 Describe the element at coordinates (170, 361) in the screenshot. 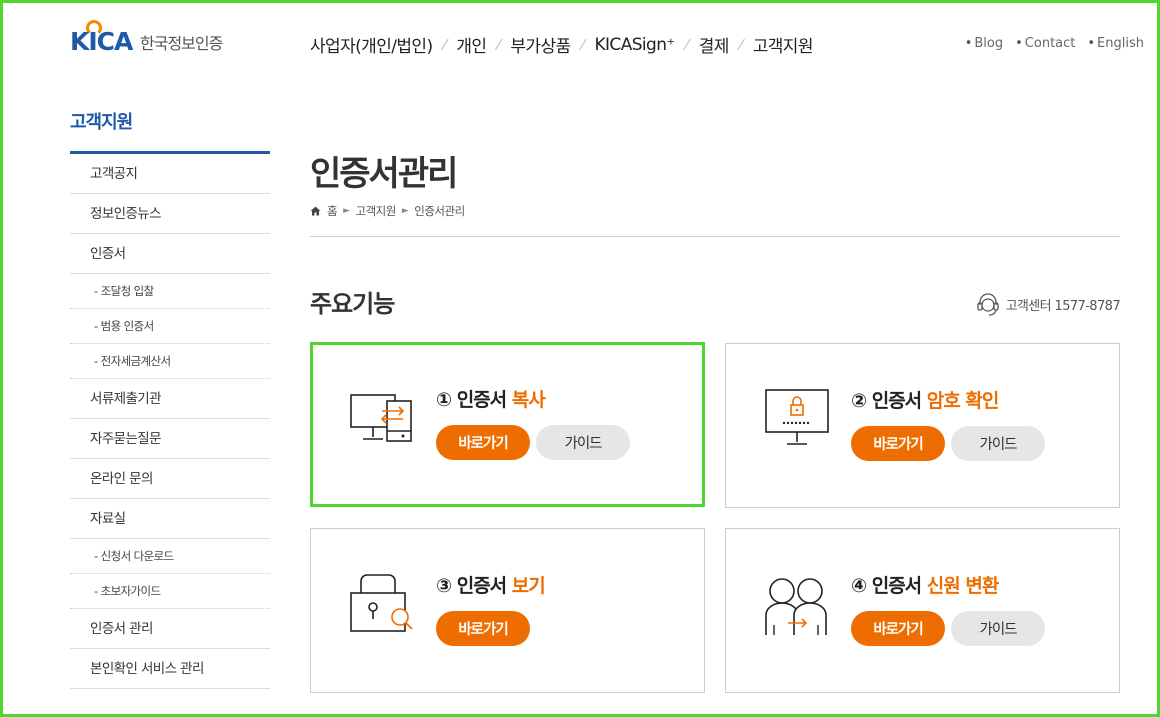

I see `sidebar-subitem-tax-invoice: 전자세금계산서` at that location.